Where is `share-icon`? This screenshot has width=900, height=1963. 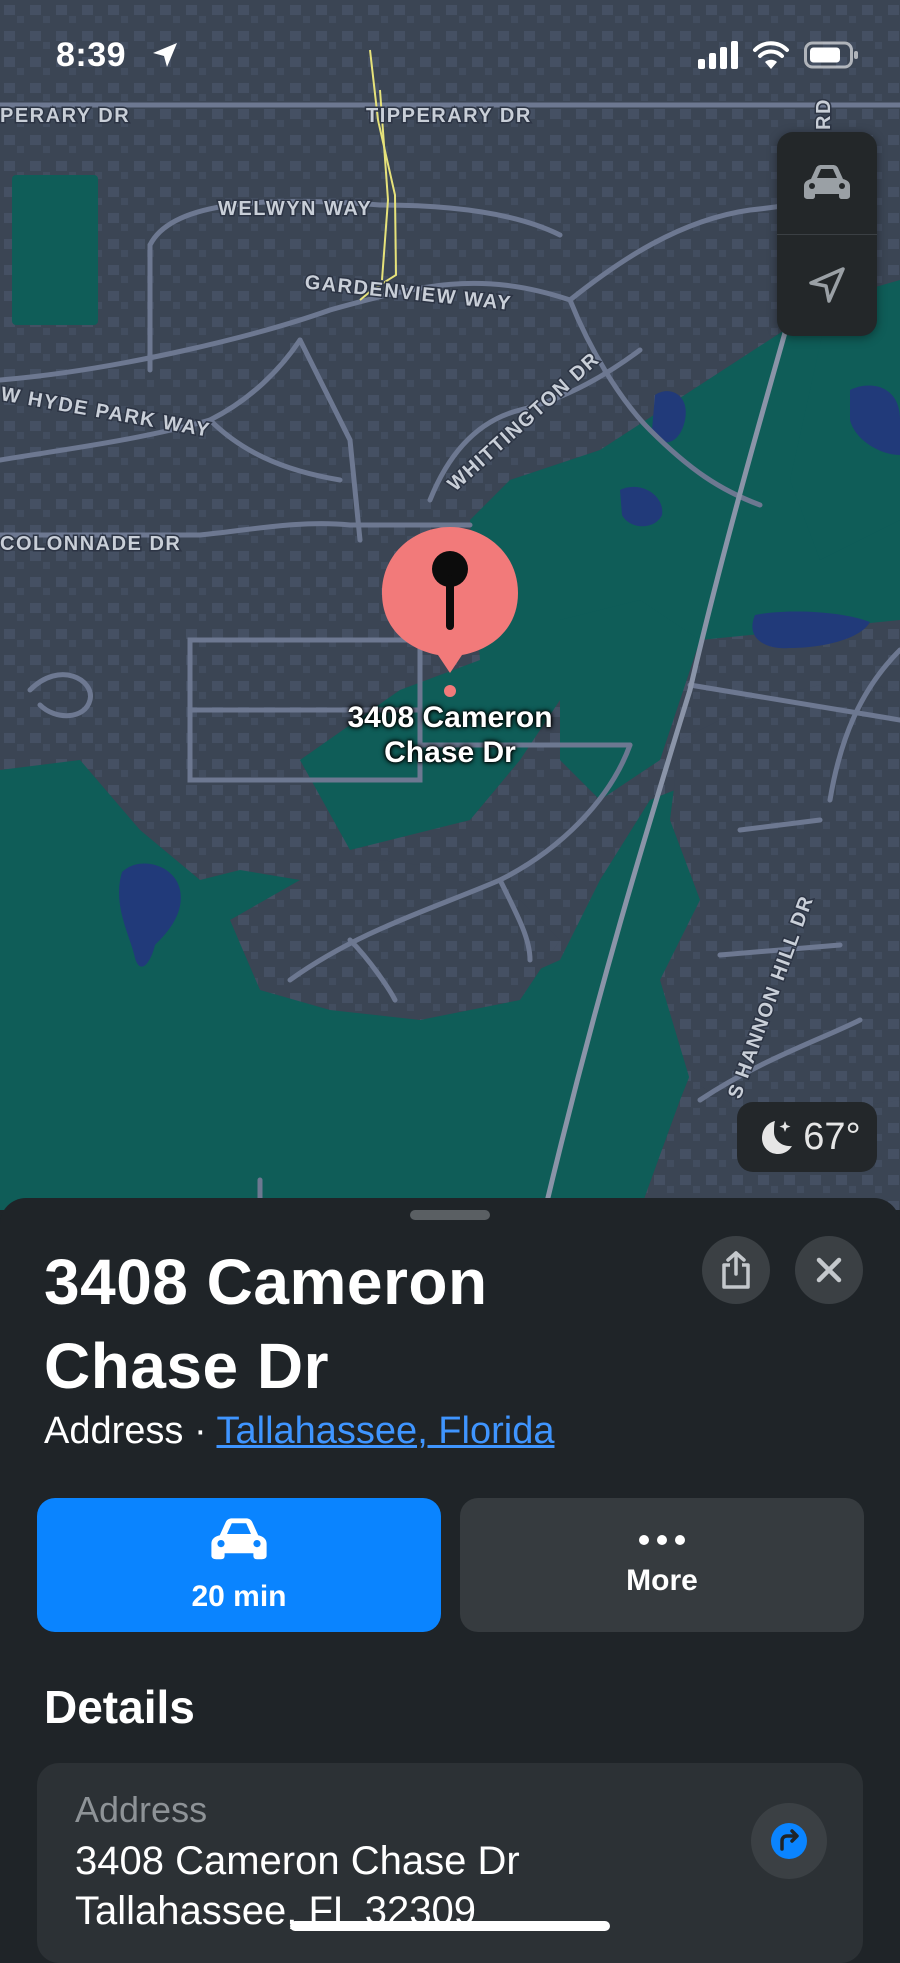
share-icon is located at coordinates (736, 1270).